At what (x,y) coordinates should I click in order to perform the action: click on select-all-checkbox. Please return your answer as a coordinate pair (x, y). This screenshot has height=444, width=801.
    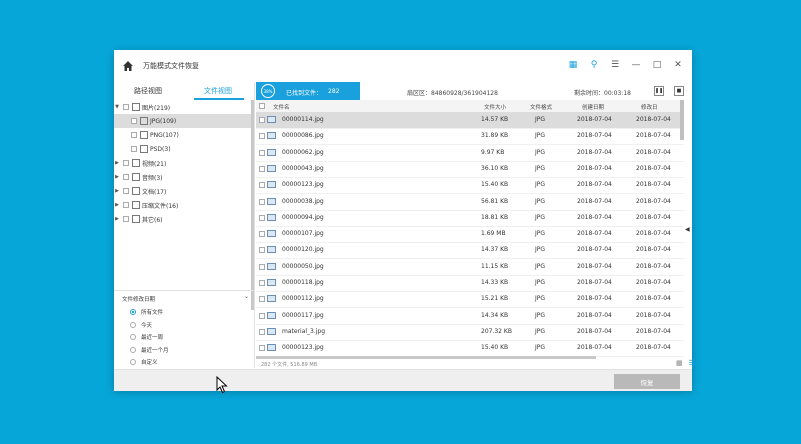
    Looking at the image, I should click on (262, 106).